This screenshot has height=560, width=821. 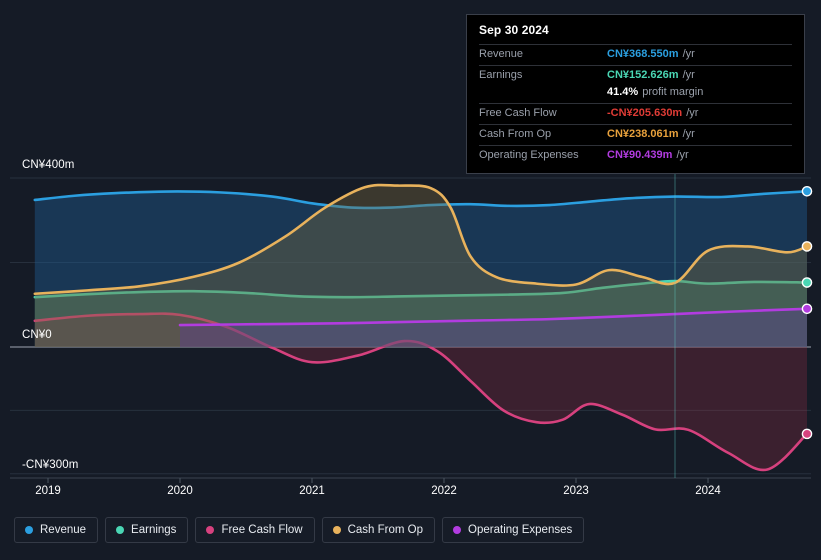 I want to click on tooltip-row-value: 41.4%, so click(x=623, y=92).